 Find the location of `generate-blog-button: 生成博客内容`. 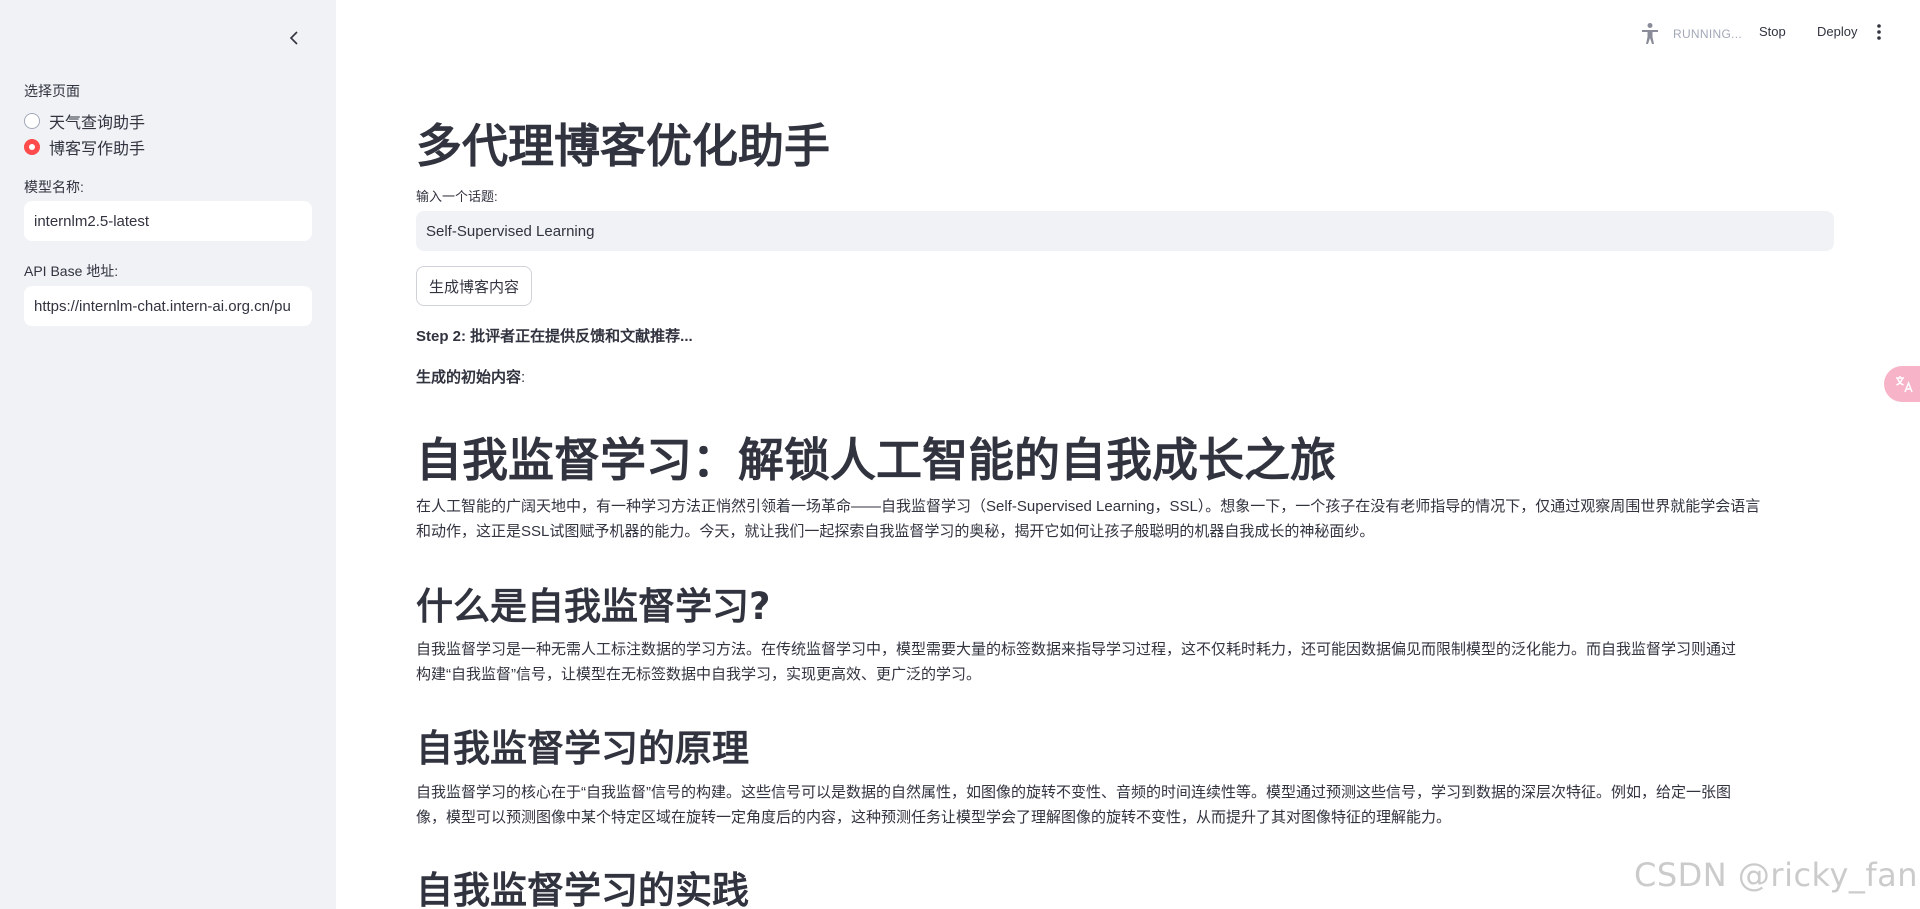

generate-blog-button: 生成博客内容 is located at coordinates (474, 286).